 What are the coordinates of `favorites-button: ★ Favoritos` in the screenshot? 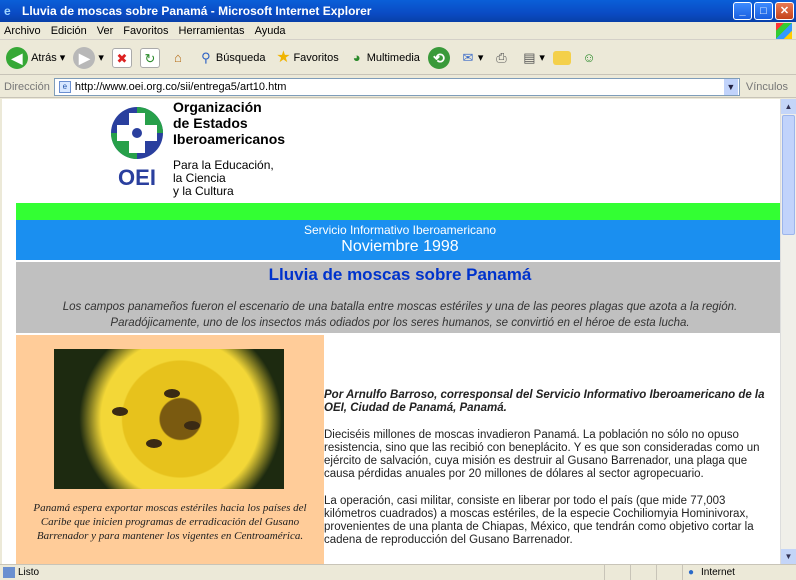 It's located at (305, 58).